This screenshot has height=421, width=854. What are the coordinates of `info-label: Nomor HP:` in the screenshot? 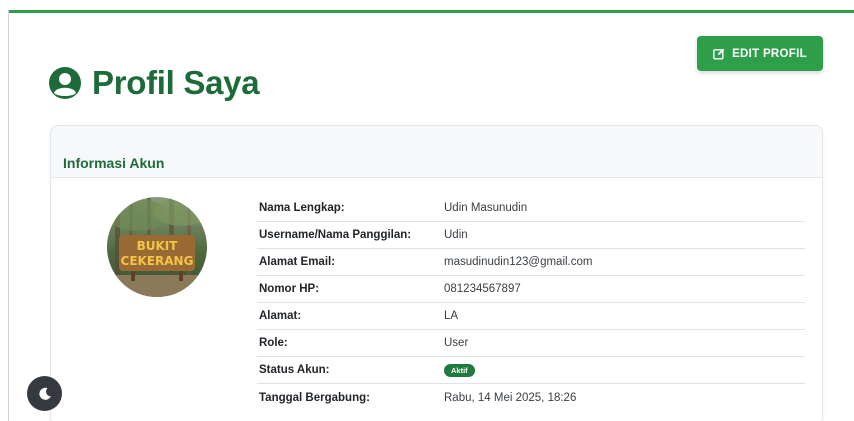 It's located at (289, 289).